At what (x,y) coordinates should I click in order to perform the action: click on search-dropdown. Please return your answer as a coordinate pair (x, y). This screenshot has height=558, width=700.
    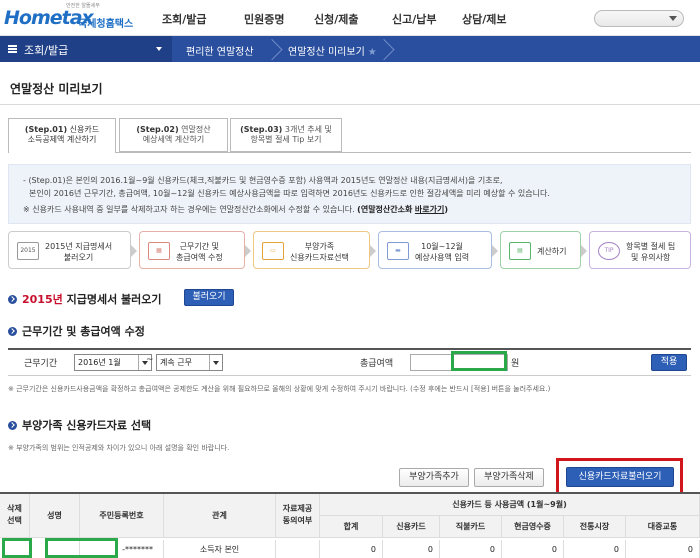
    Looking at the image, I should click on (639, 18).